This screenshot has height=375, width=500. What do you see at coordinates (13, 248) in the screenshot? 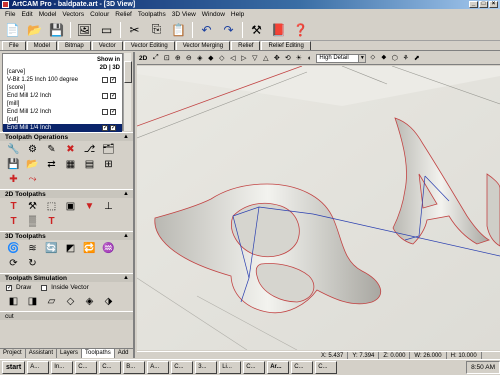
I see `machine-relief-icon: 🌀` at bounding box center [13, 248].